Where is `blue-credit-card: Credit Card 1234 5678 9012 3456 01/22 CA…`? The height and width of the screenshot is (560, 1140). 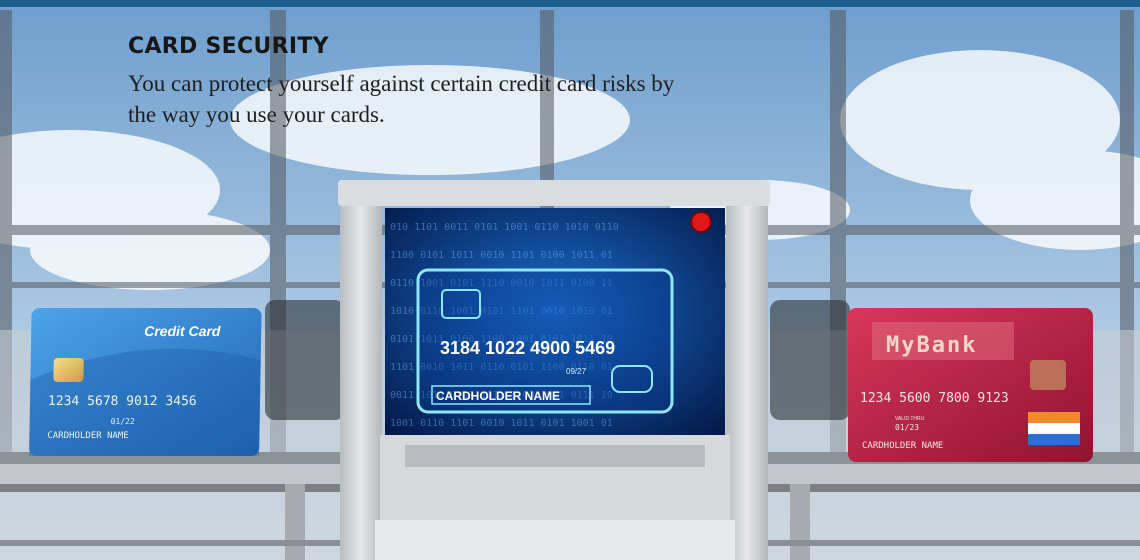
blue-credit-card: Credit Card 1234 5678 9012 3456 01/22 CA… is located at coordinates (145, 382).